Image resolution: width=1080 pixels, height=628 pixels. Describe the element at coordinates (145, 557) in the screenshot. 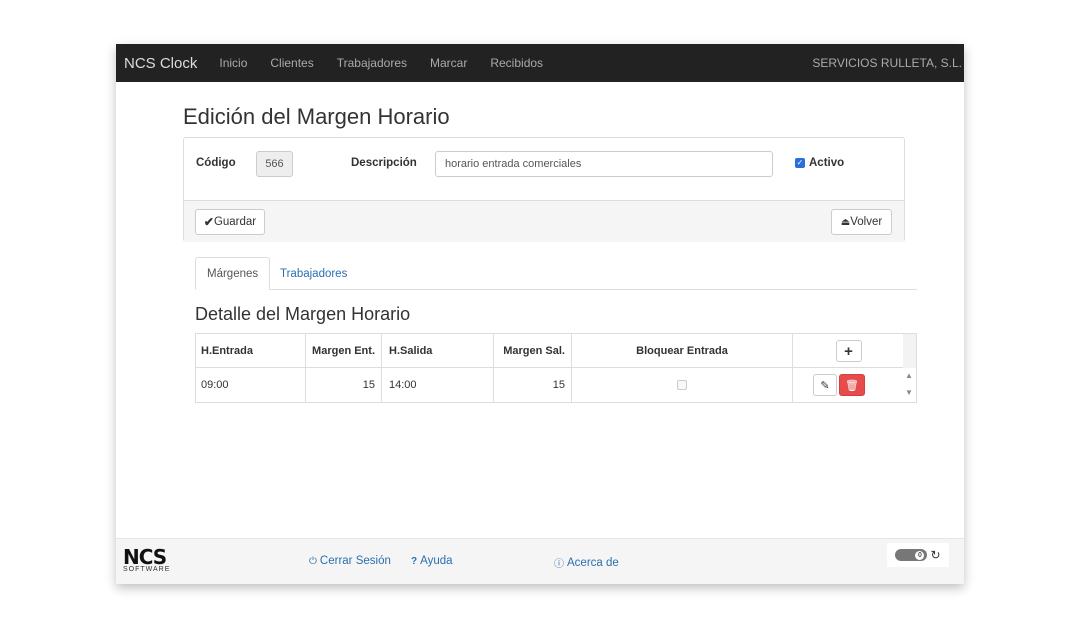

I see `logo-main: NCS` at that location.